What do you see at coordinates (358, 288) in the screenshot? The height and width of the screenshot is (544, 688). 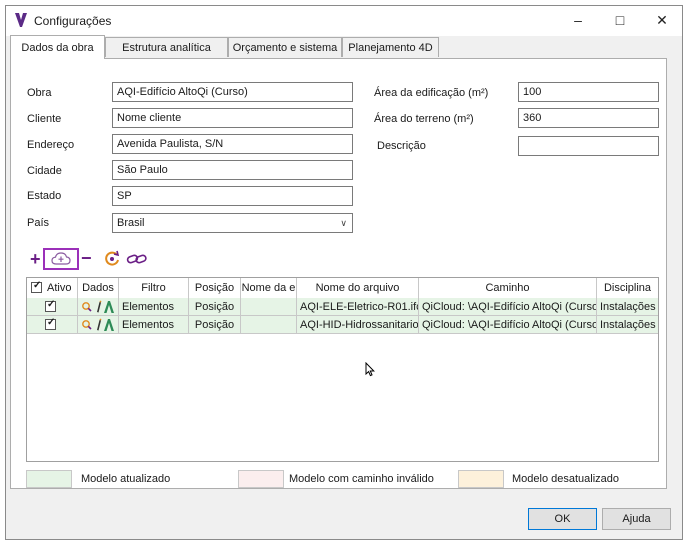 I see `header-nome-arquivo: Nome do arquivo` at bounding box center [358, 288].